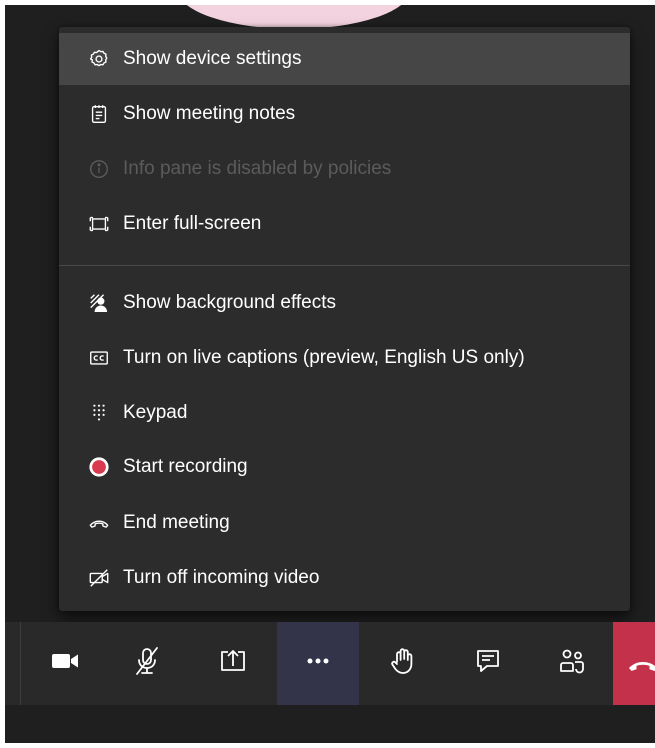 This screenshot has width=655, height=748. I want to click on participants-button, so click(572, 663).